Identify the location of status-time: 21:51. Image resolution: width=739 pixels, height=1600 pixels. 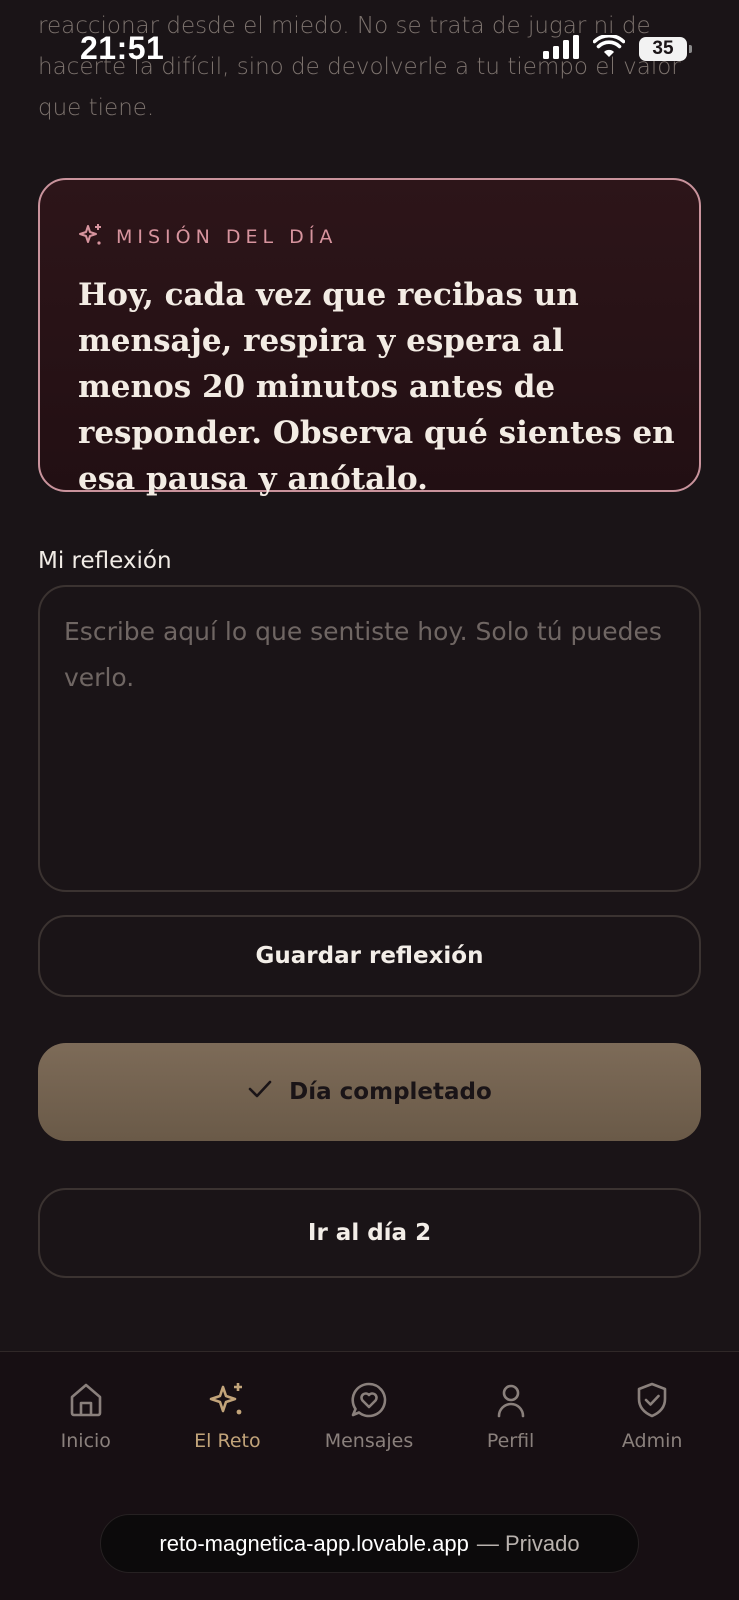
(122, 48).